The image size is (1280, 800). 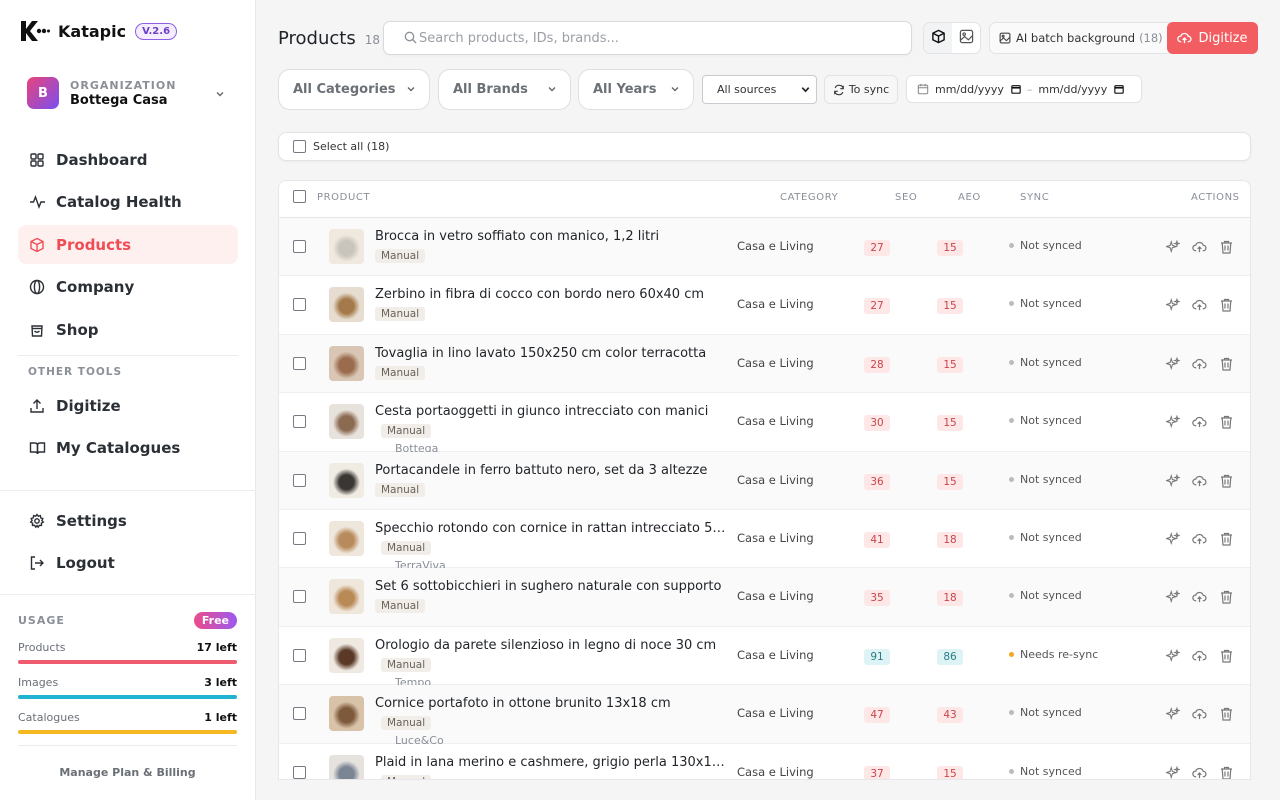 I want to click on date-from-input: mm/dd/yyyy, so click(x=978, y=89).